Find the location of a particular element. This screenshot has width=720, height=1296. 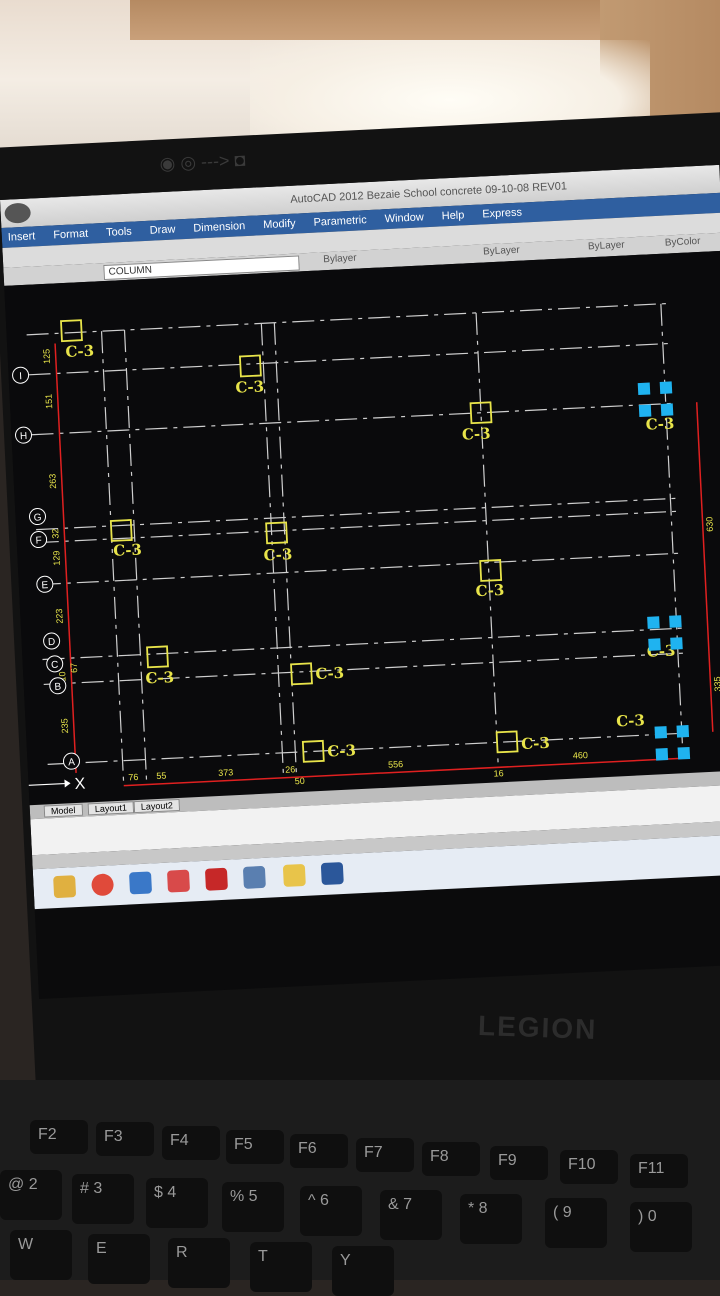

svg-text: H is located at coordinates (24, 436).